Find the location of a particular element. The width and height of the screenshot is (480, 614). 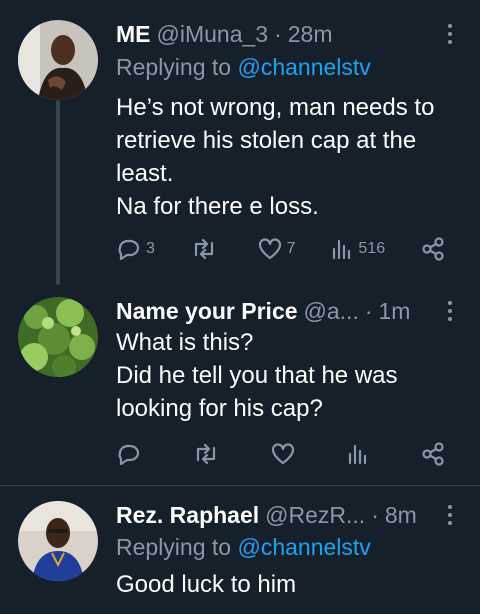

views-count: 516 is located at coordinates (372, 248).